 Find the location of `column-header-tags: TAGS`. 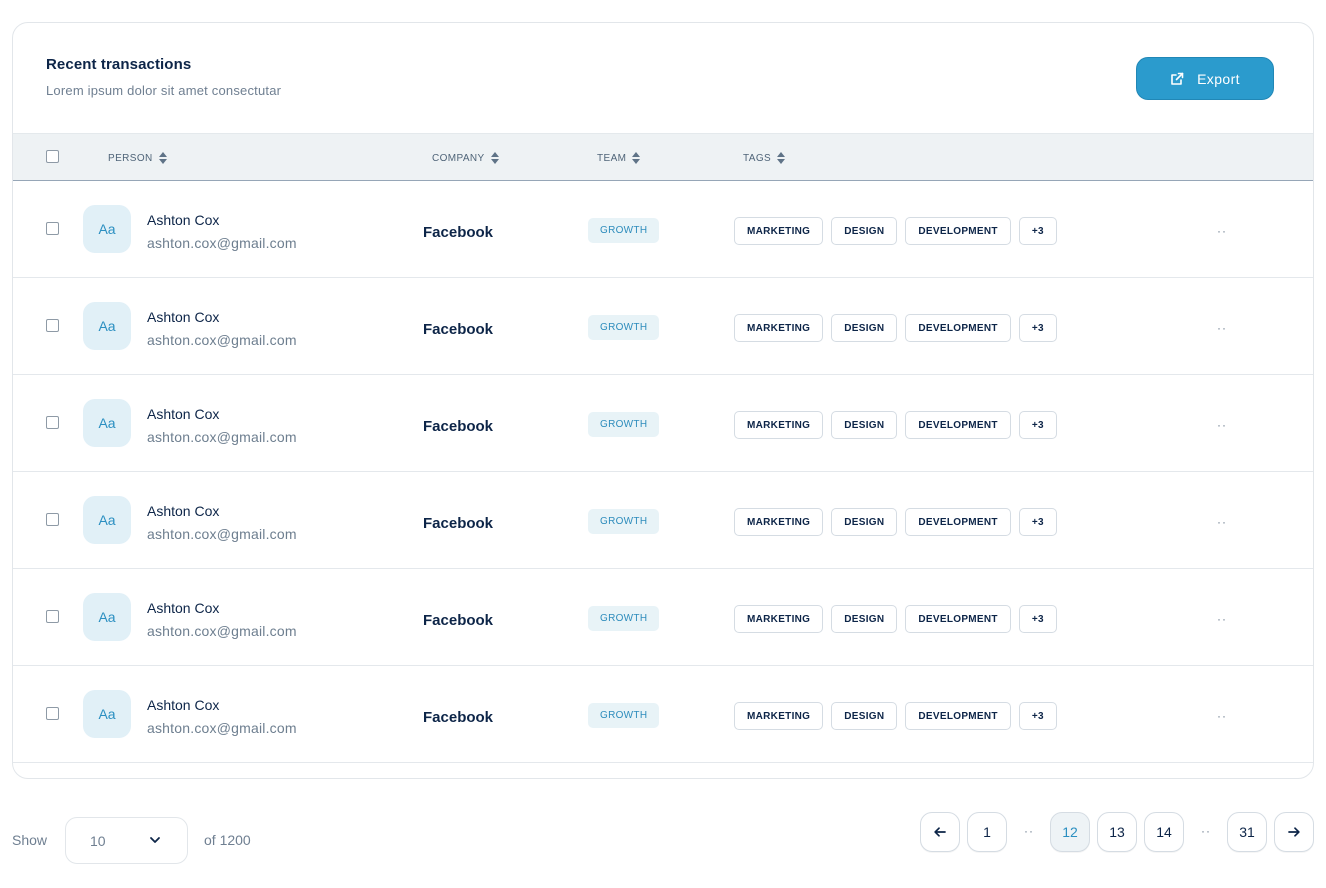

column-header-tags: TAGS is located at coordinates (764, 158).